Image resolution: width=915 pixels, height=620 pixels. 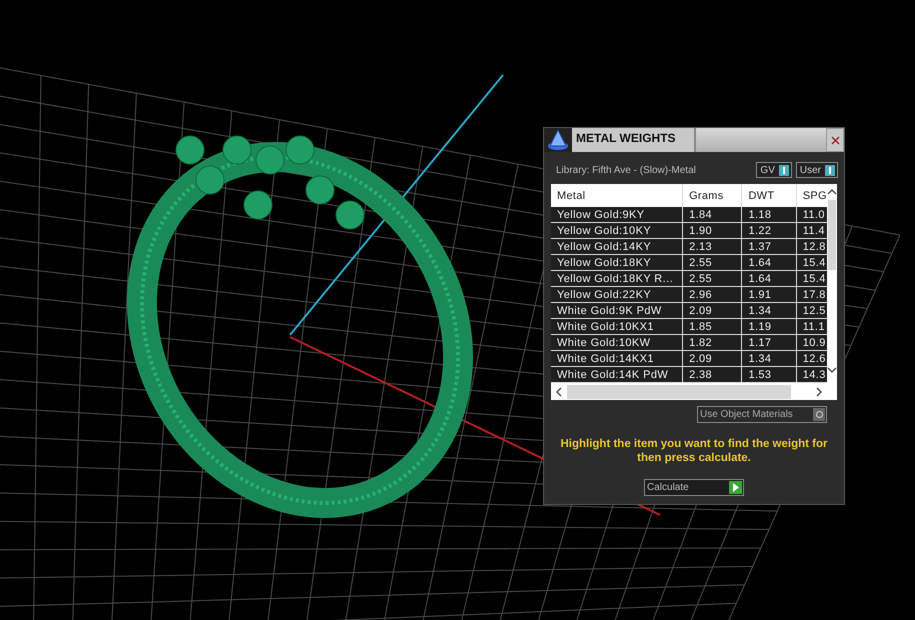 I want to click on calculate-button: Calculate, so click(x=694, y=487).